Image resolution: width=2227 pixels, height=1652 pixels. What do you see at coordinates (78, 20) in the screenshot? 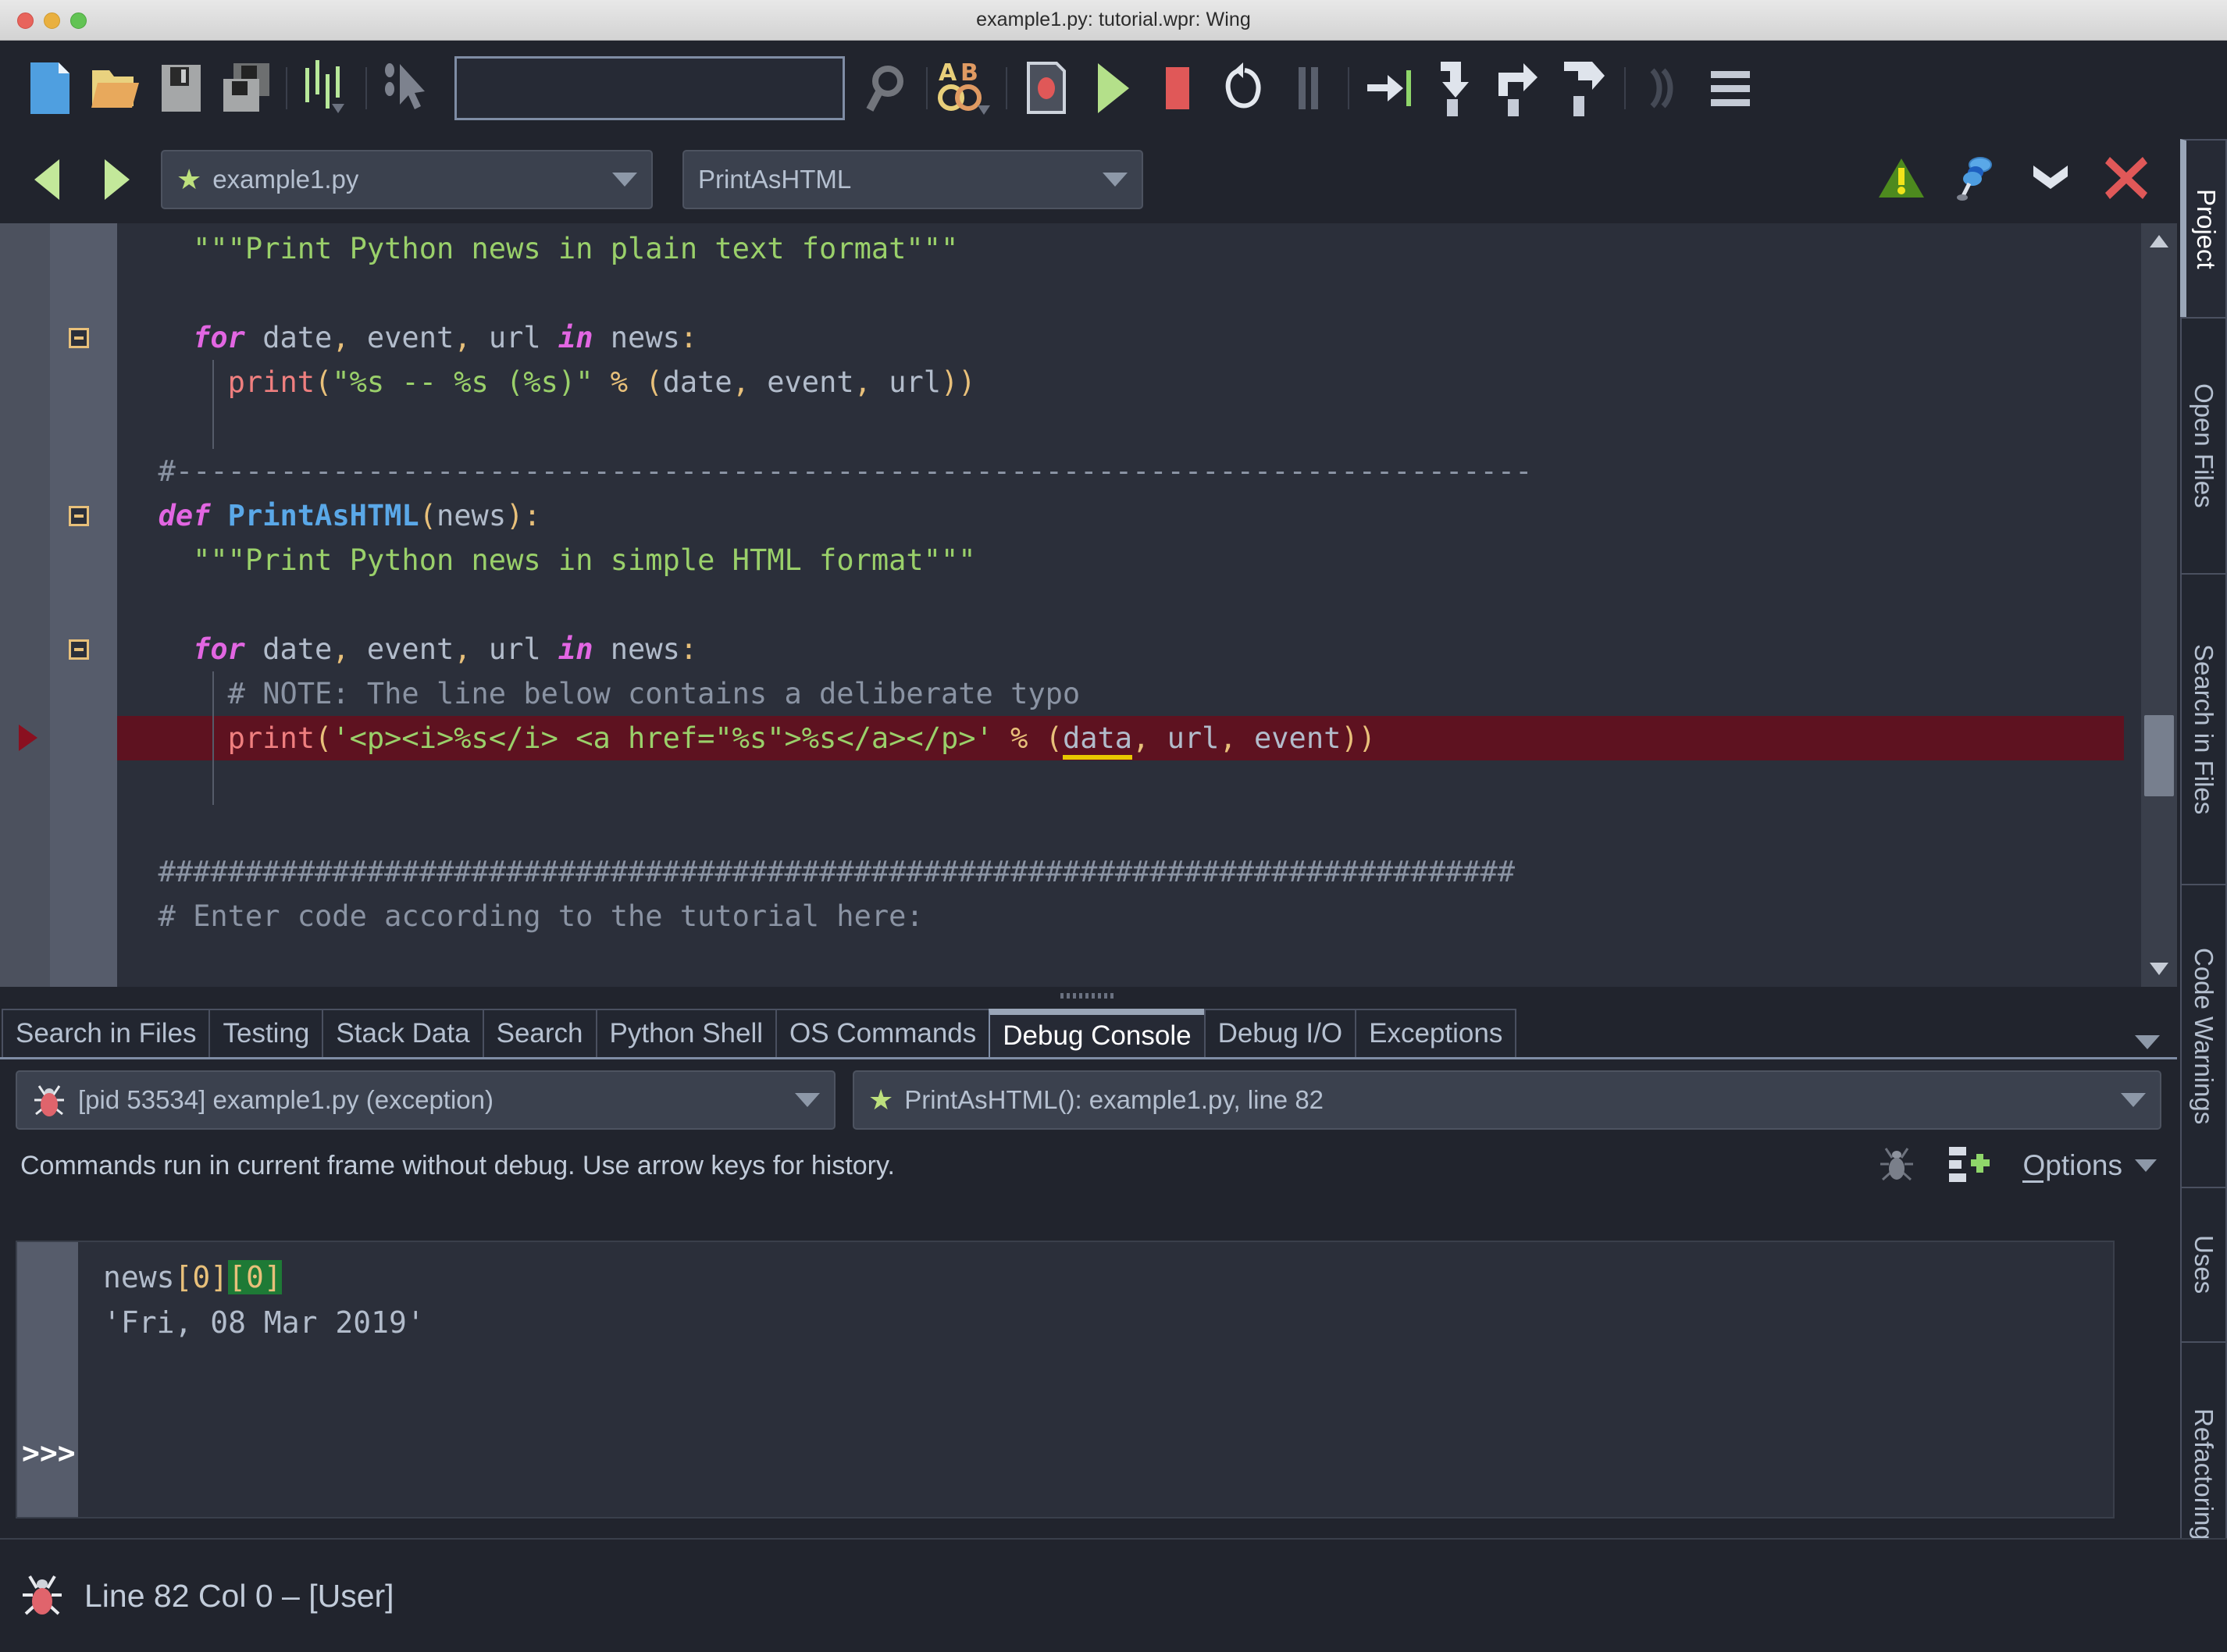
I see `zoom-window-button` at bounding box center [78, 20].